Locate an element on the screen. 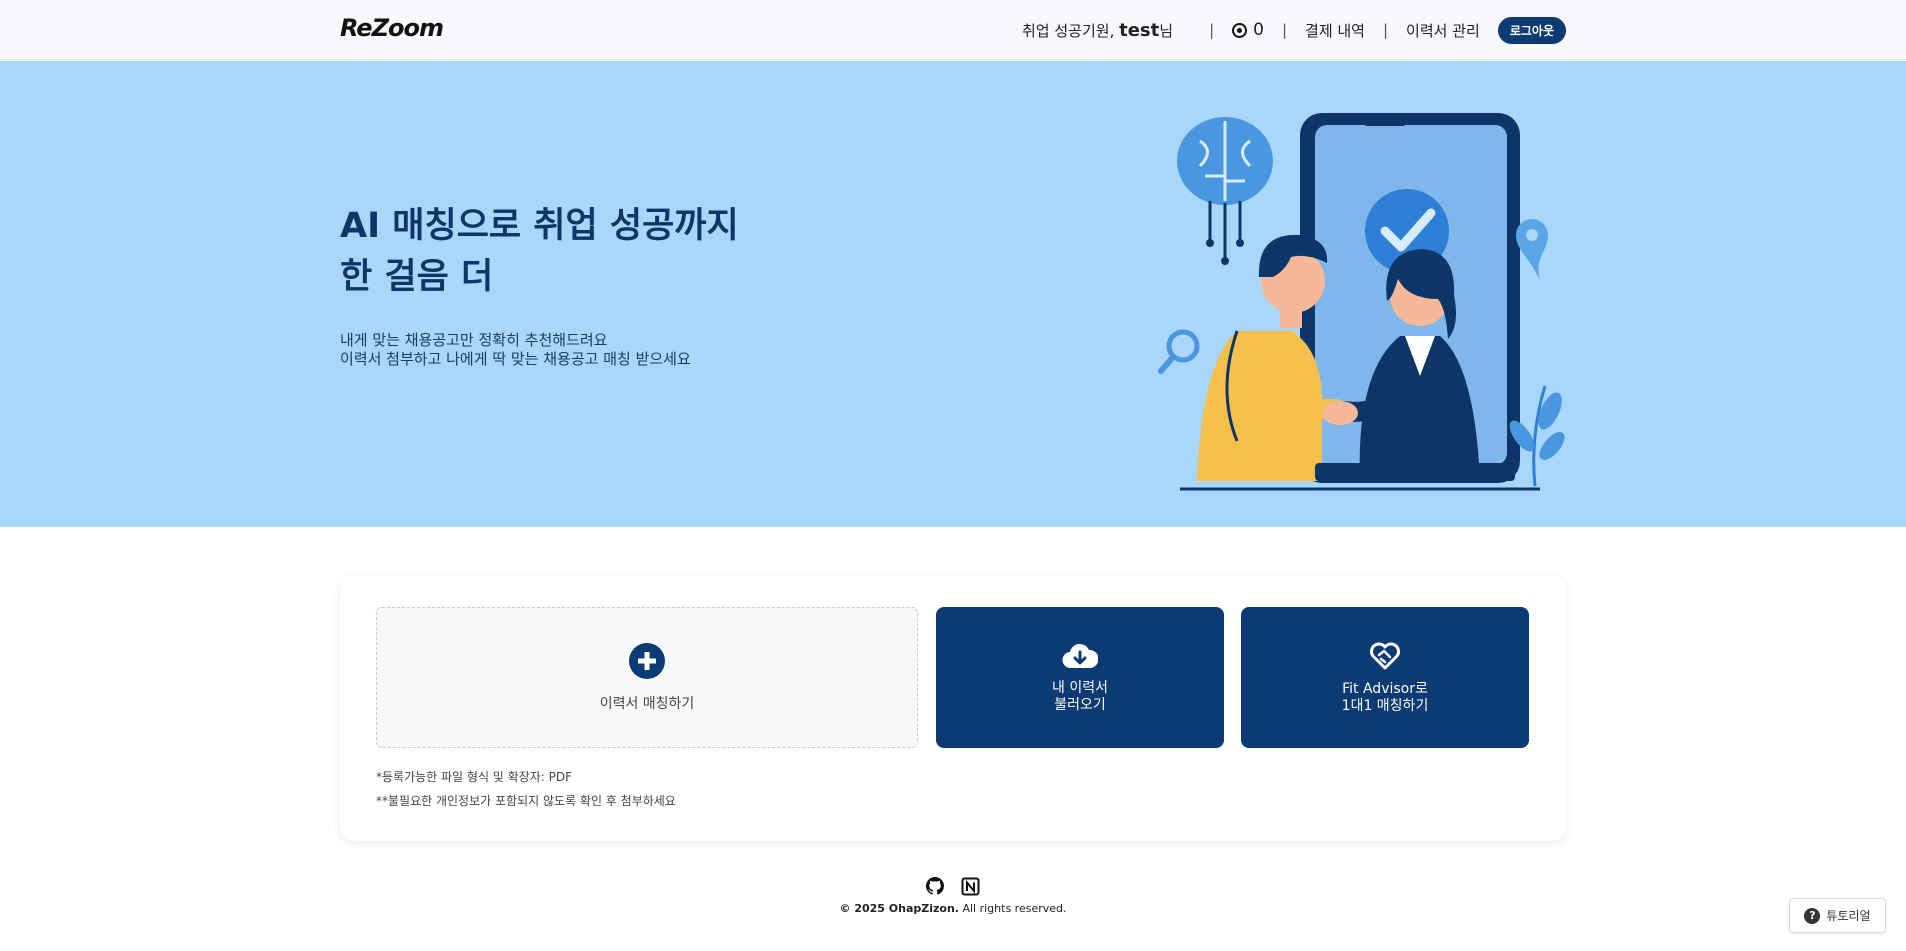 This screenshot has height=951, width=1906. fit-advisor-label: Fit Advisor로 1대1 매칭하기 is located at coordinates (1385, 697).